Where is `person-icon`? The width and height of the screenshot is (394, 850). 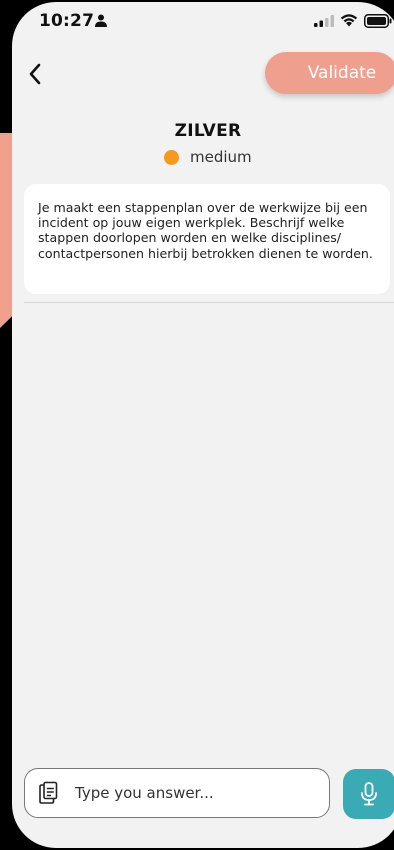
person-icon is located at coordinates (101, 20).